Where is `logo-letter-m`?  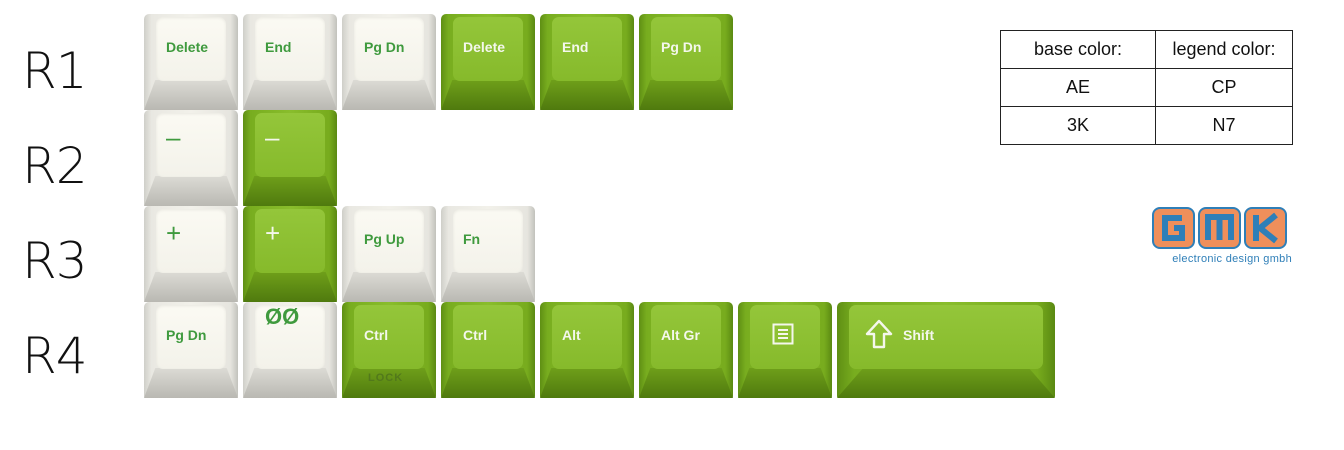
logo-letter-m is located at coordinates (1219, 228).